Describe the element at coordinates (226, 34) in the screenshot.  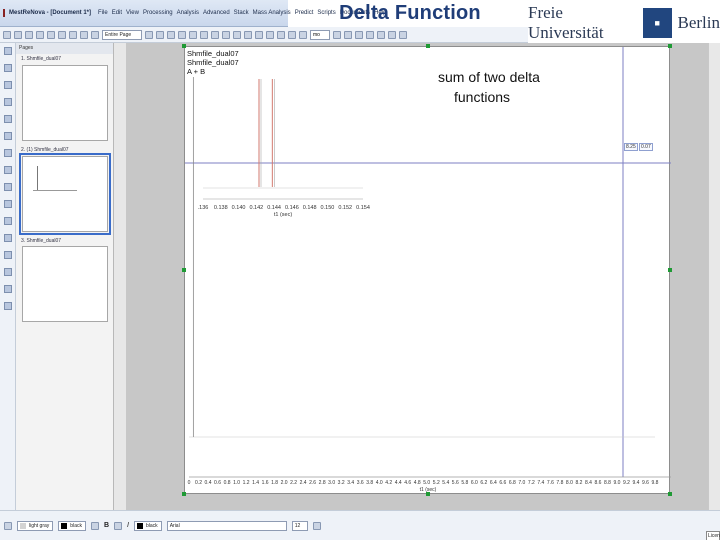
I see `rect-tool-icon` at that location.